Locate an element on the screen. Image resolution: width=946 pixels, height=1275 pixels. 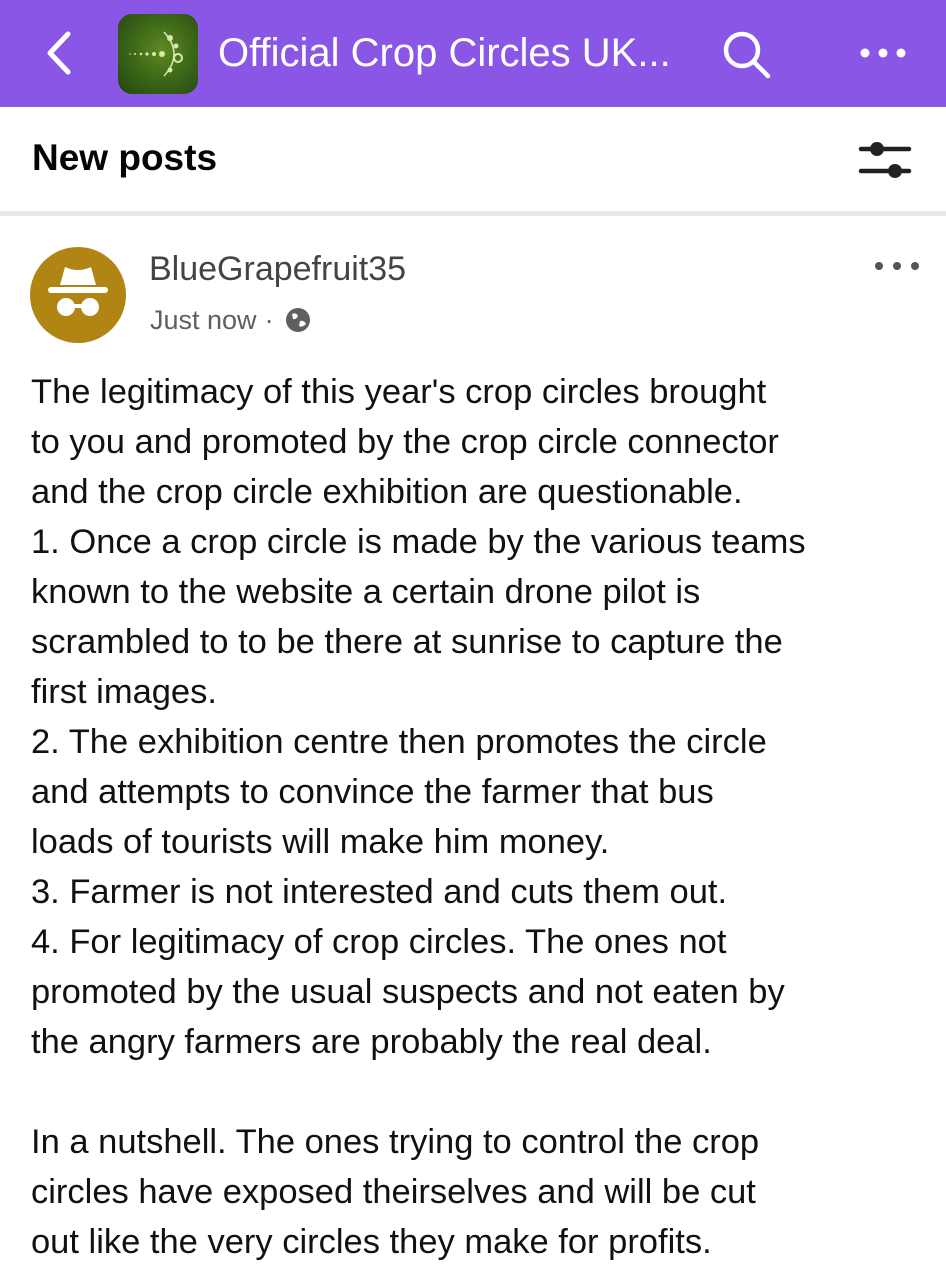
post-text-line is located at coordinates (481, 1092).